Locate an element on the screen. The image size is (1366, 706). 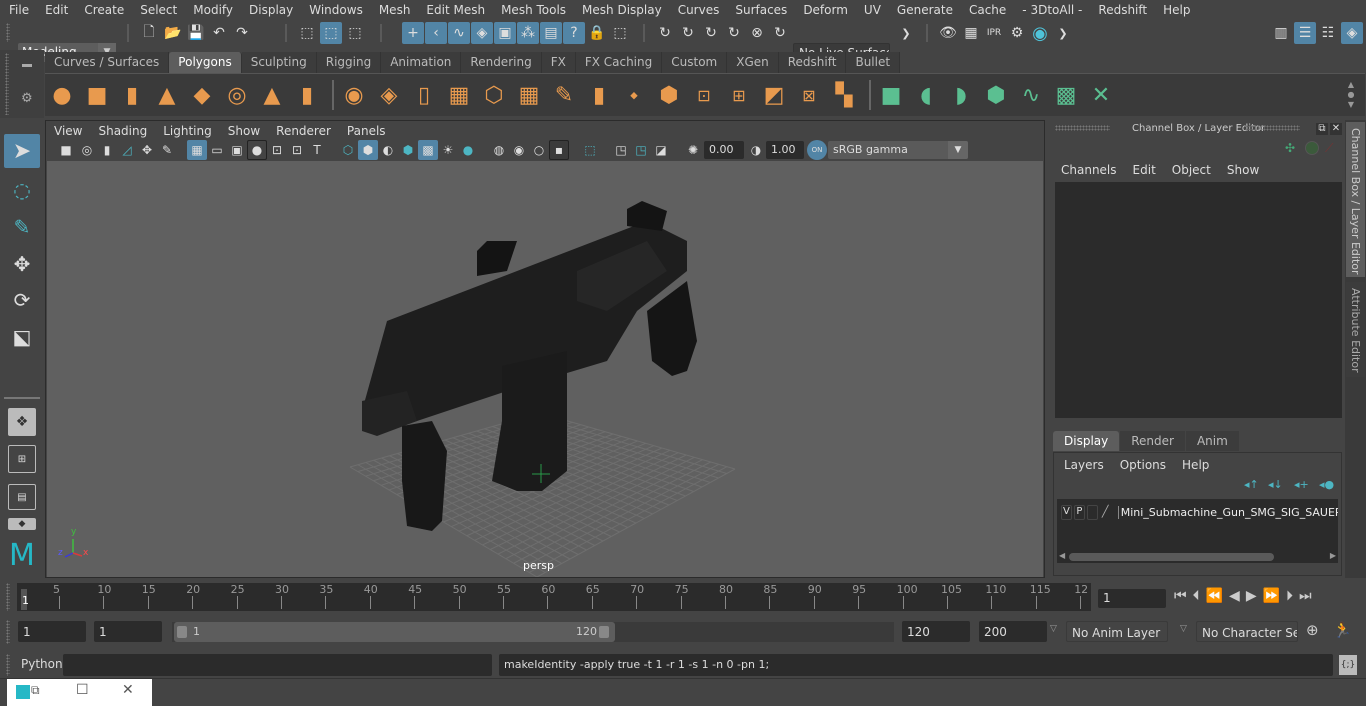
poly-cylinder-icon: ▮ is located at coordinates (132, 95).